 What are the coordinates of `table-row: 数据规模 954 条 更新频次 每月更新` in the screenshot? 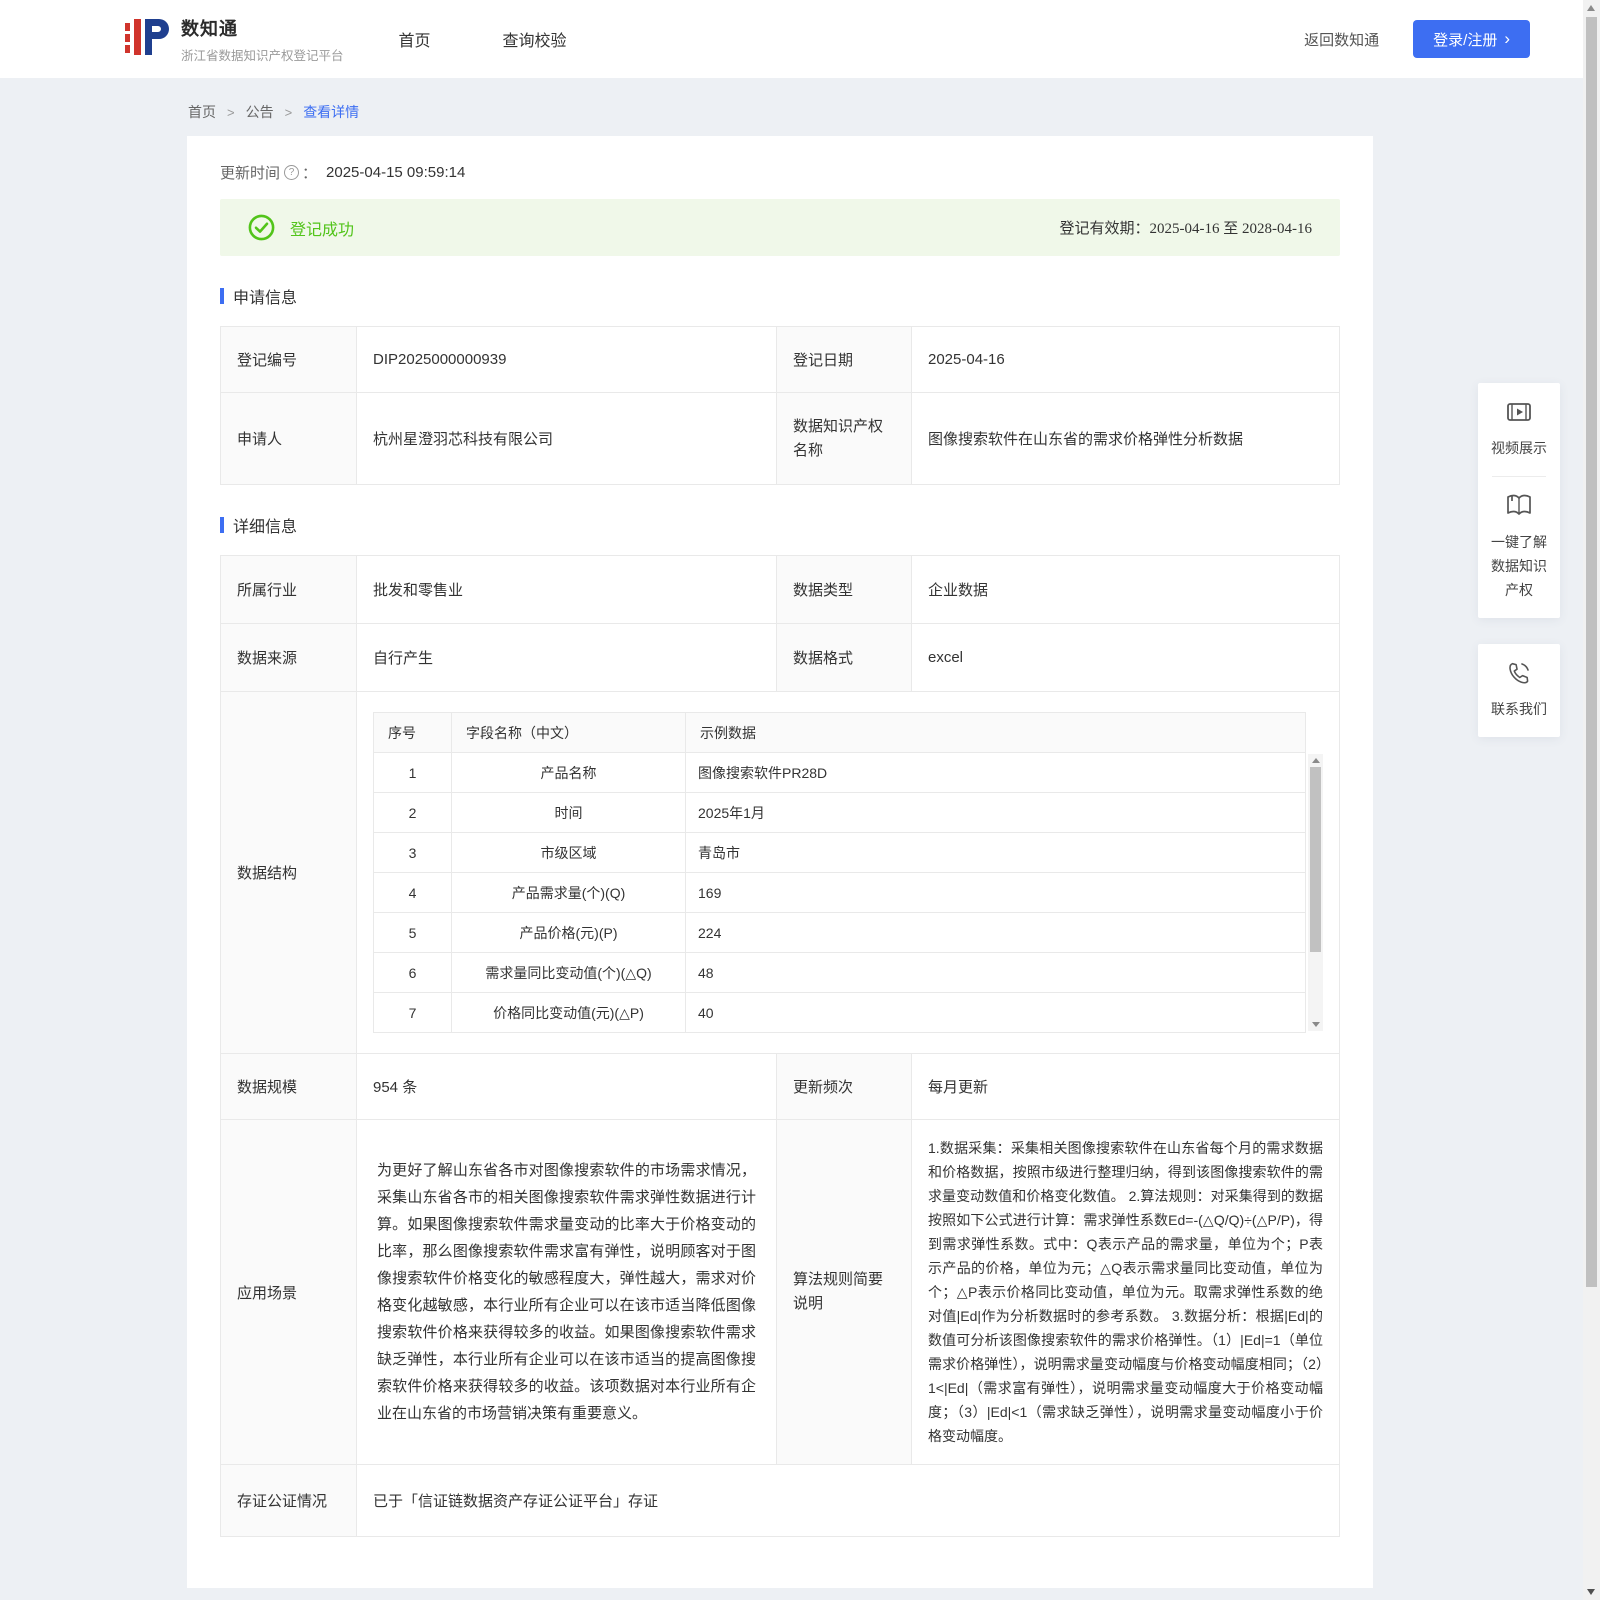 It's located at (780, 1086).